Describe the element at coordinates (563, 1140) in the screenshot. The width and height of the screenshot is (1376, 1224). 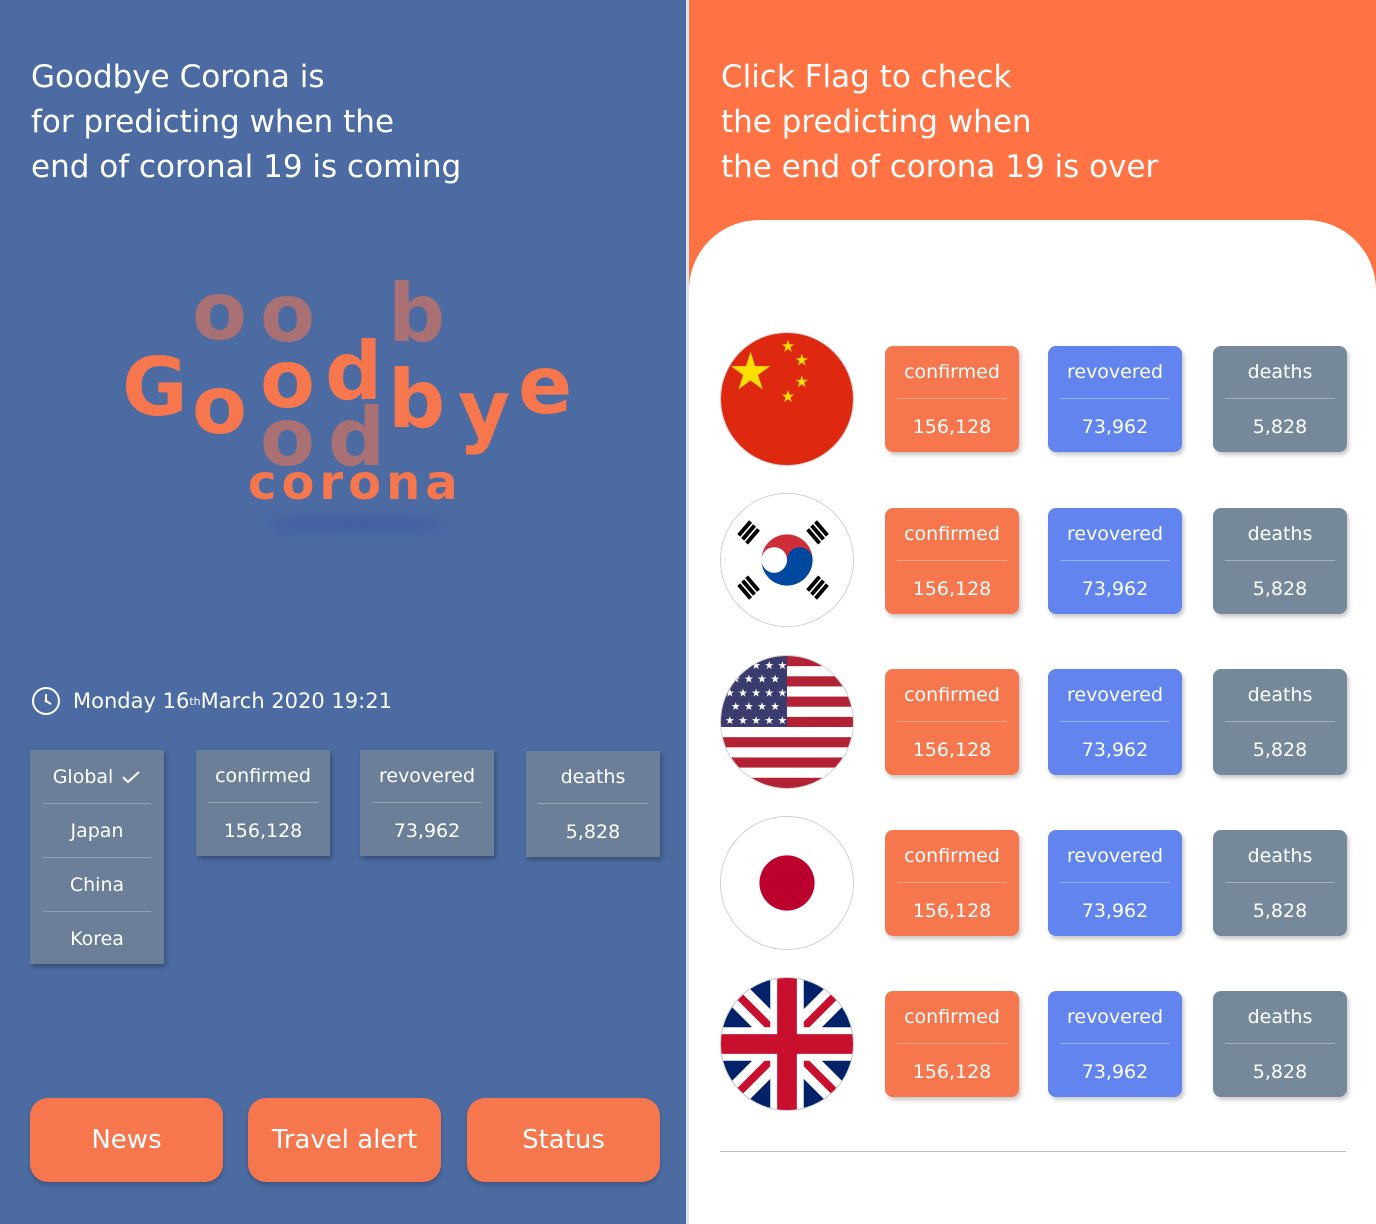
I see `status-button: Status` at that location.